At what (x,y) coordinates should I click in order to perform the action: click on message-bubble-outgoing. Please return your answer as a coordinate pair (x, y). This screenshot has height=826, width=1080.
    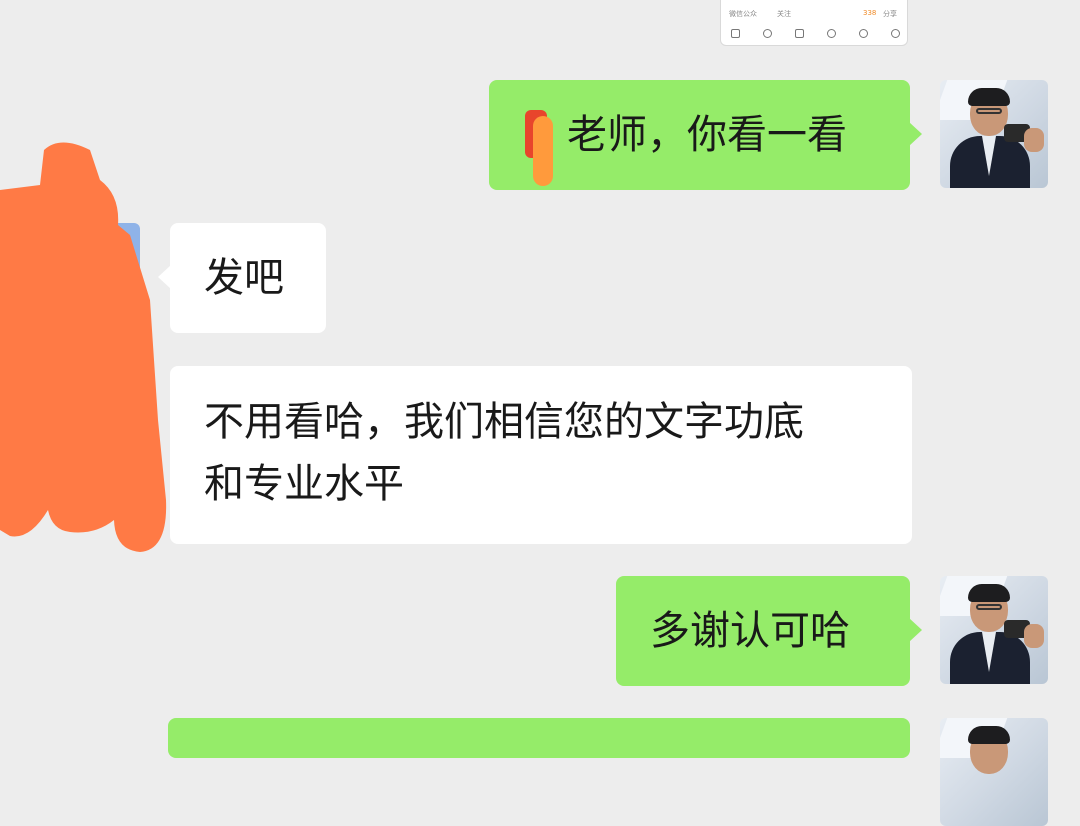
    Looking at the image, I should click on (539, 738).